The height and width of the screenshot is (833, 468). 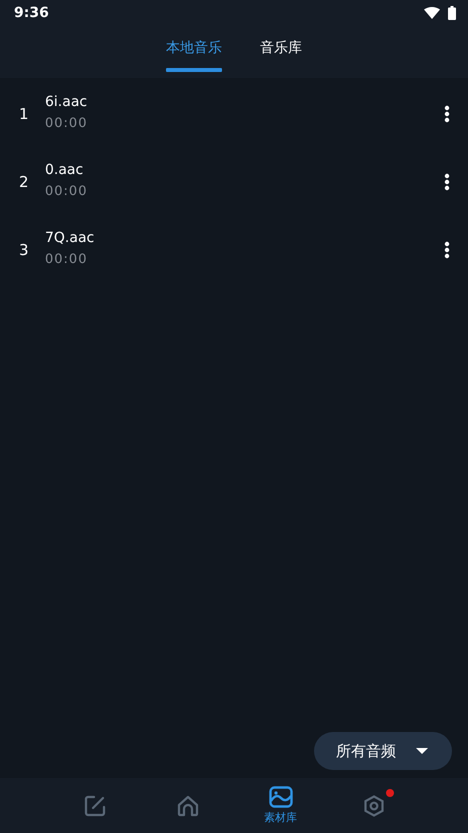 What do you see at coordinates (24, 114) in the screenshot?
I see `track-number: 1` at bounding box center [24, 114].